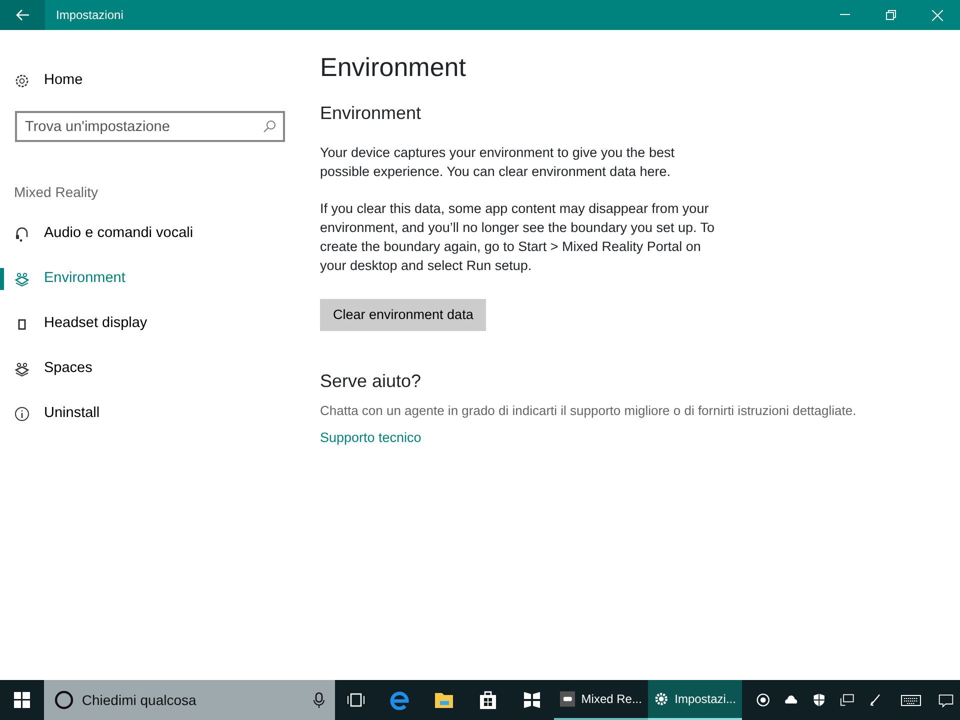 This screenshot has height=720, width=960. Describe the element at coordinates (150, 80) in the screenshot. I see `home-link: Home` at that location.